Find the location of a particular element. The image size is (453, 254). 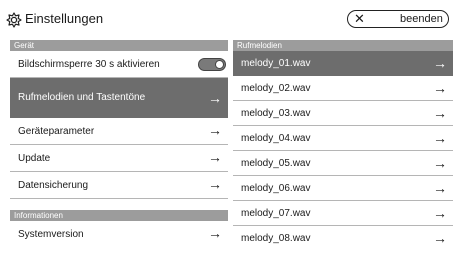

ringtone-label: melody_05.wav is located at coordinates (276, 163).